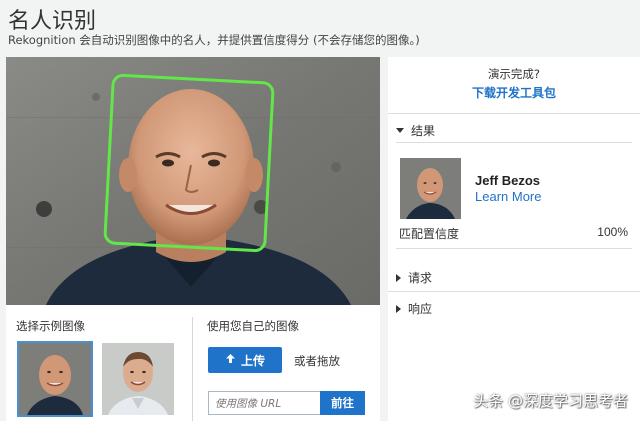 The height and width of the screenshot is (421, 640). I want to click on demo-complete-text: 演示完成?, so click(514, 74).